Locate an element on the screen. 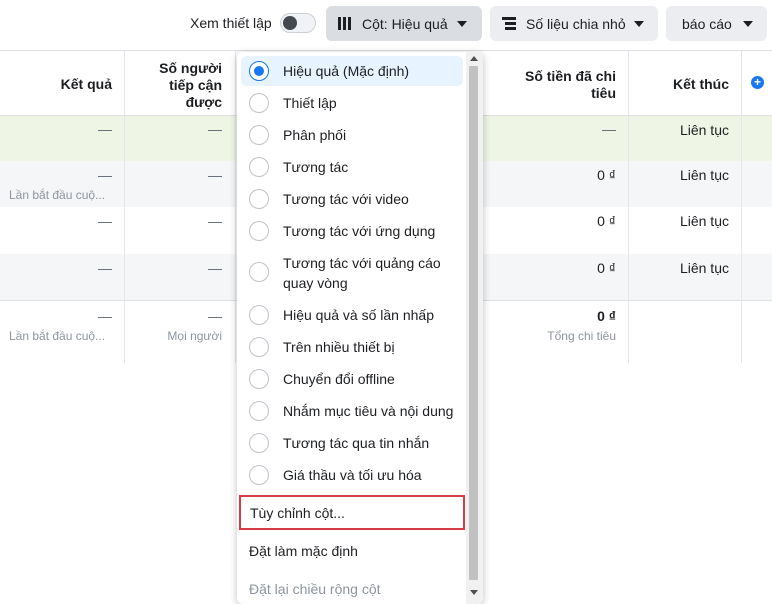  scroll-up-icon is located at coordinates (474, 58).